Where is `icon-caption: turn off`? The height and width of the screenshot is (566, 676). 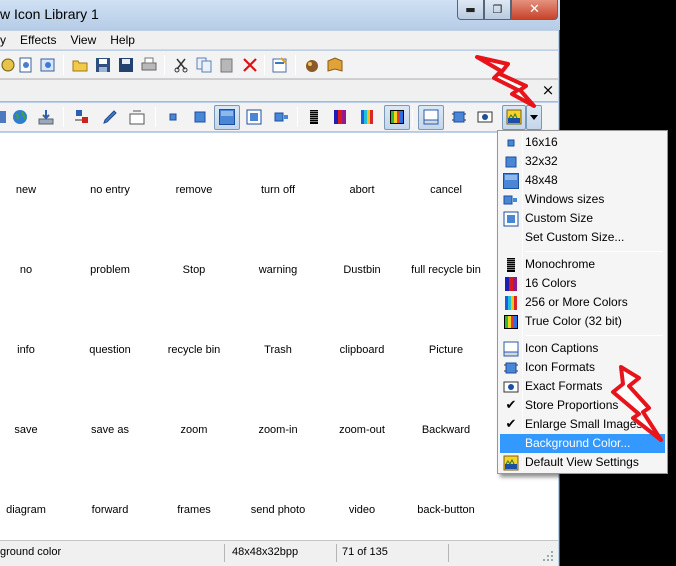 icon-caption: turn off is located at coordinates (278, 190).